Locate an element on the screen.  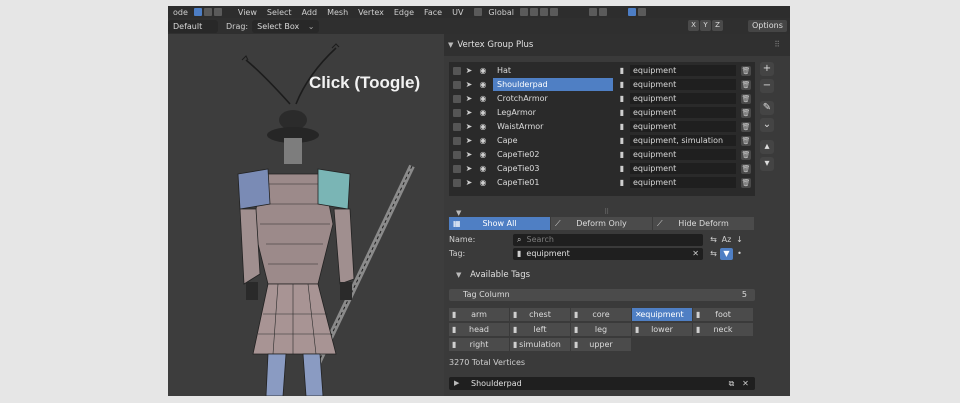
tag-filter-input: ▮ equipment ✕ is located at coordinates (608, 253).